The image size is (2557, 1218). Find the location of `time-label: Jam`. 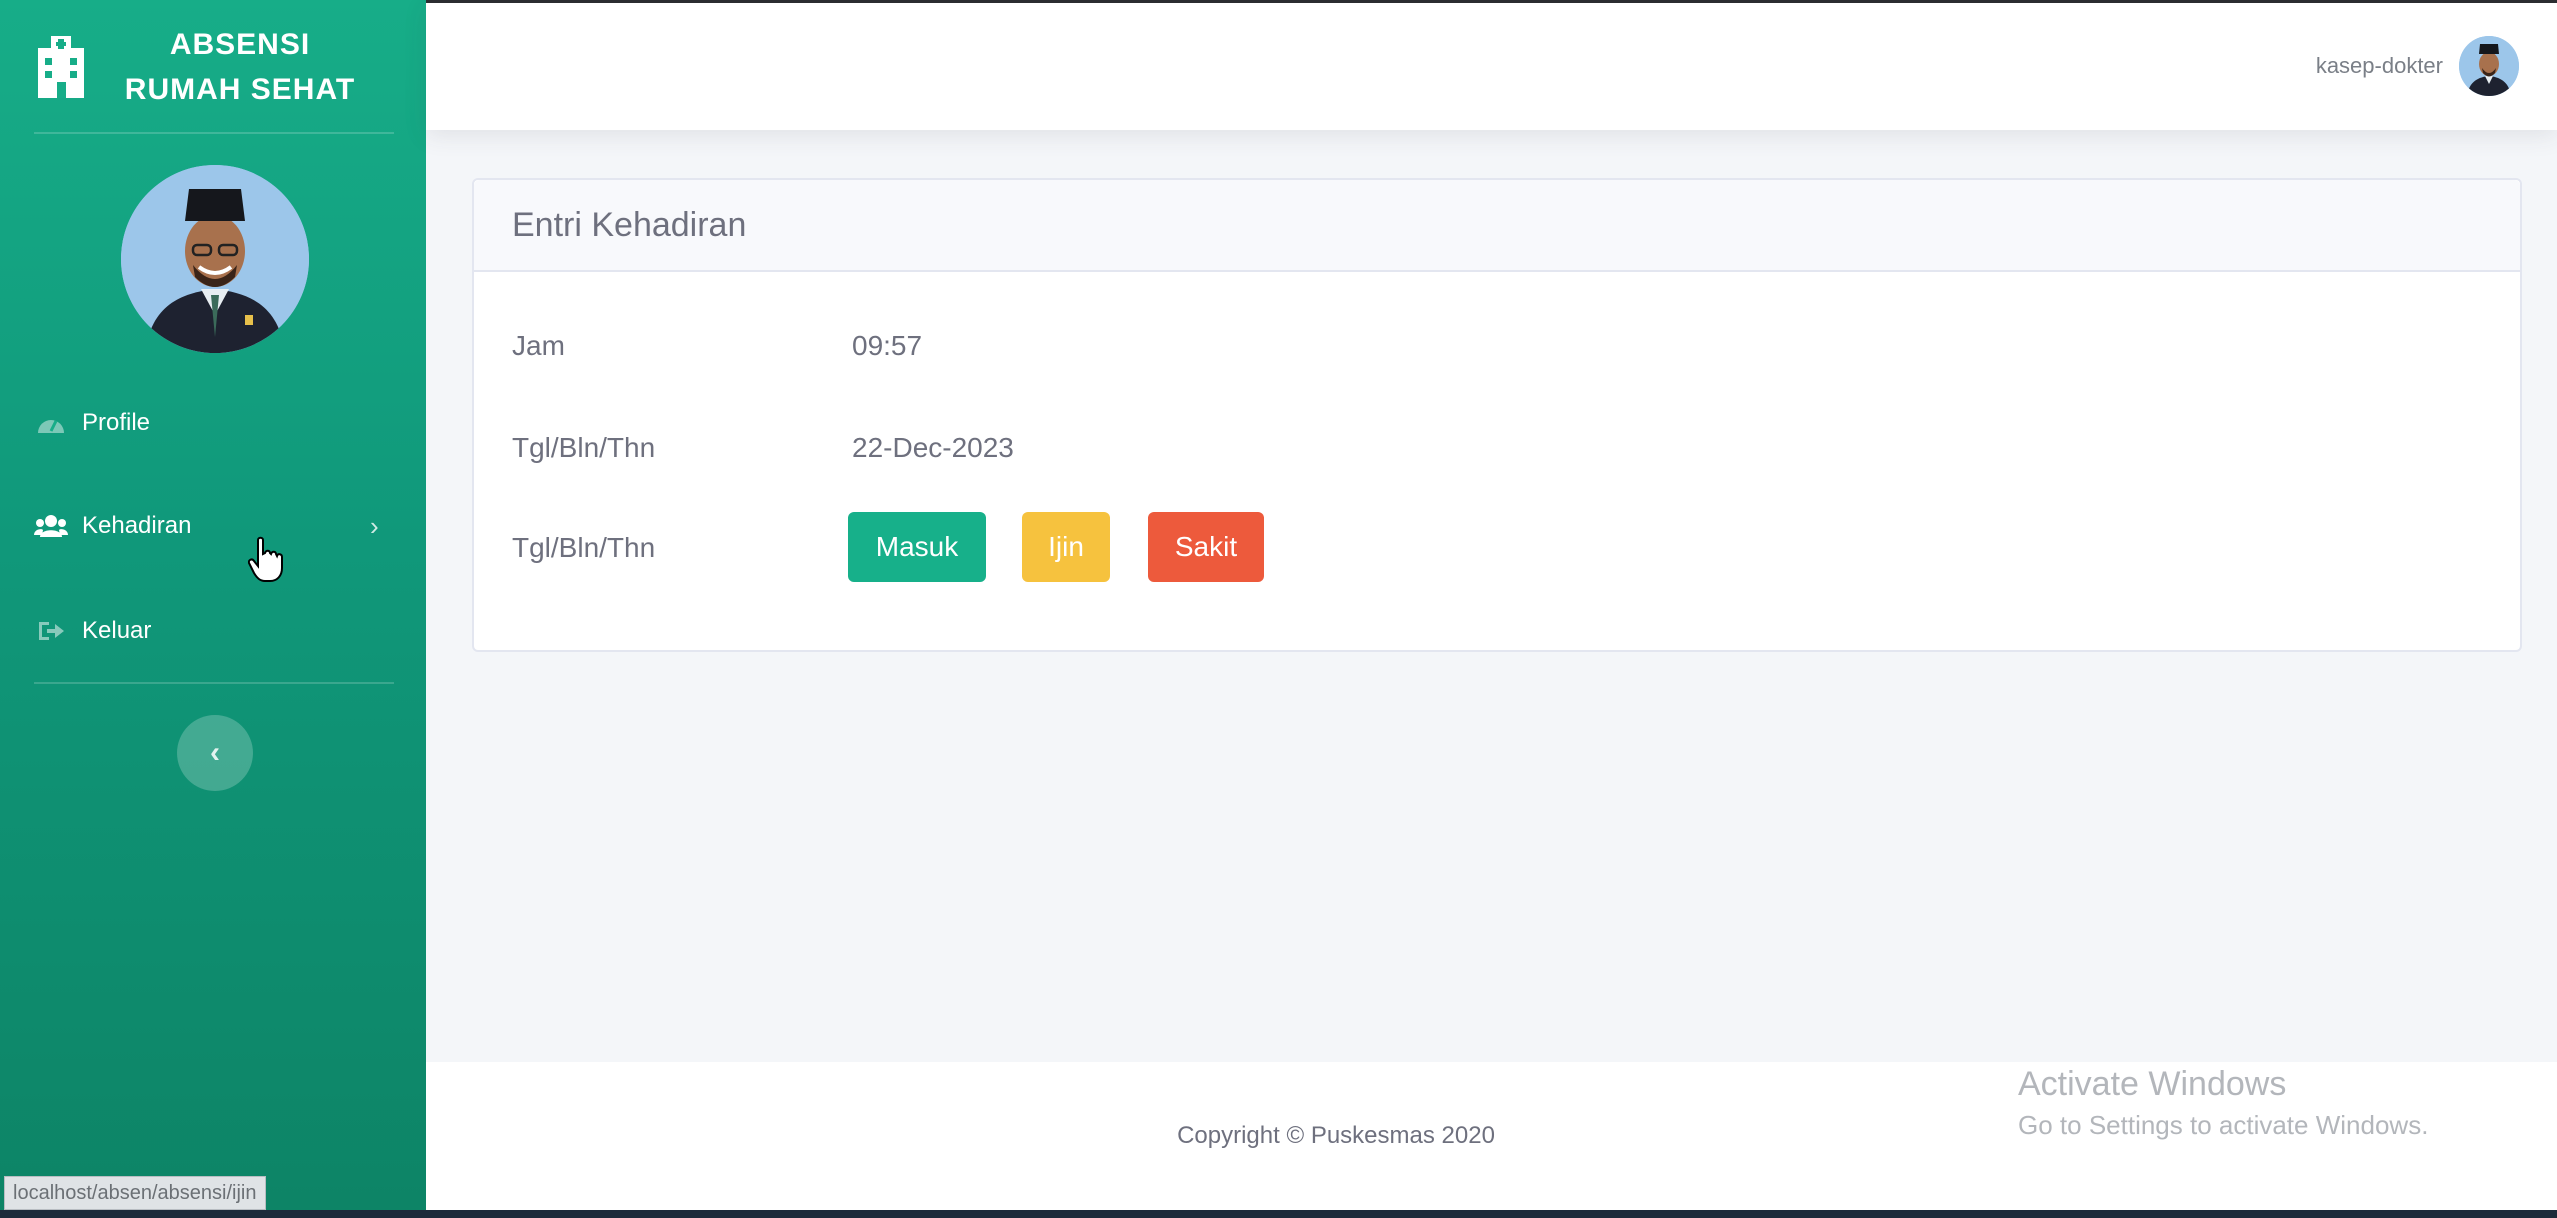

time-label: Jam is located at coordinates (538, 345).